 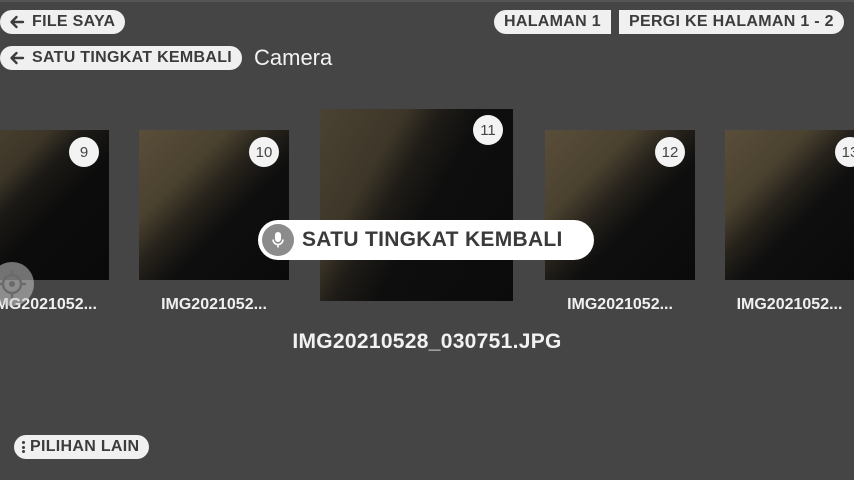 I want to click on more-options-label: PILIHAN LAIN, so click(x=85, y=446).